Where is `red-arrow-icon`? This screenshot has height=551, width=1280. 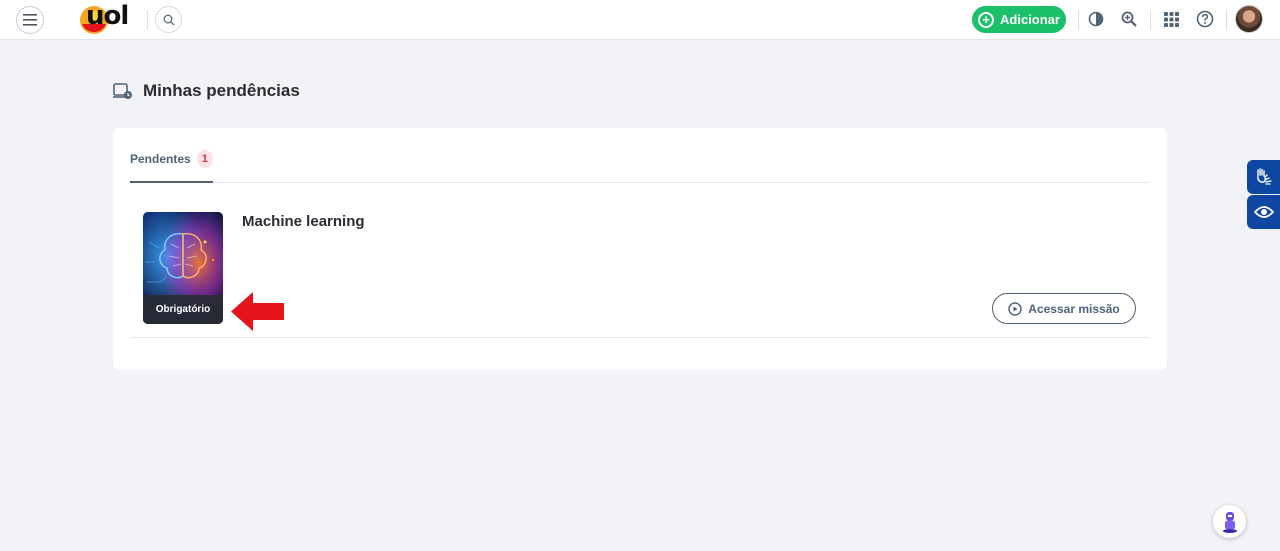
red-arrow-icon is located at coordinates (257, 311).